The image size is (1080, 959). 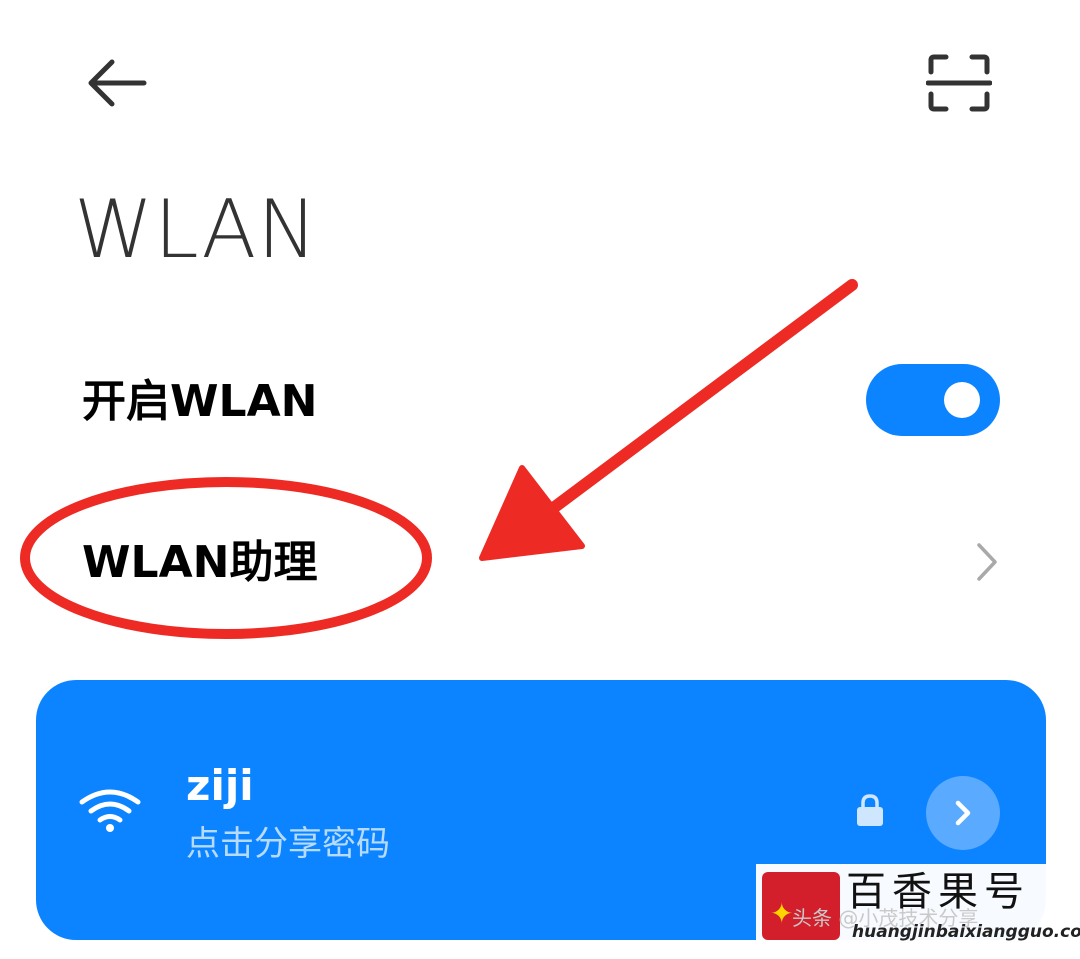 What do you see at coordinates (200, 401) in the screenshot?
I see `wlan-toggle-label: 开启WLAN` at bounding box center [200, 401].